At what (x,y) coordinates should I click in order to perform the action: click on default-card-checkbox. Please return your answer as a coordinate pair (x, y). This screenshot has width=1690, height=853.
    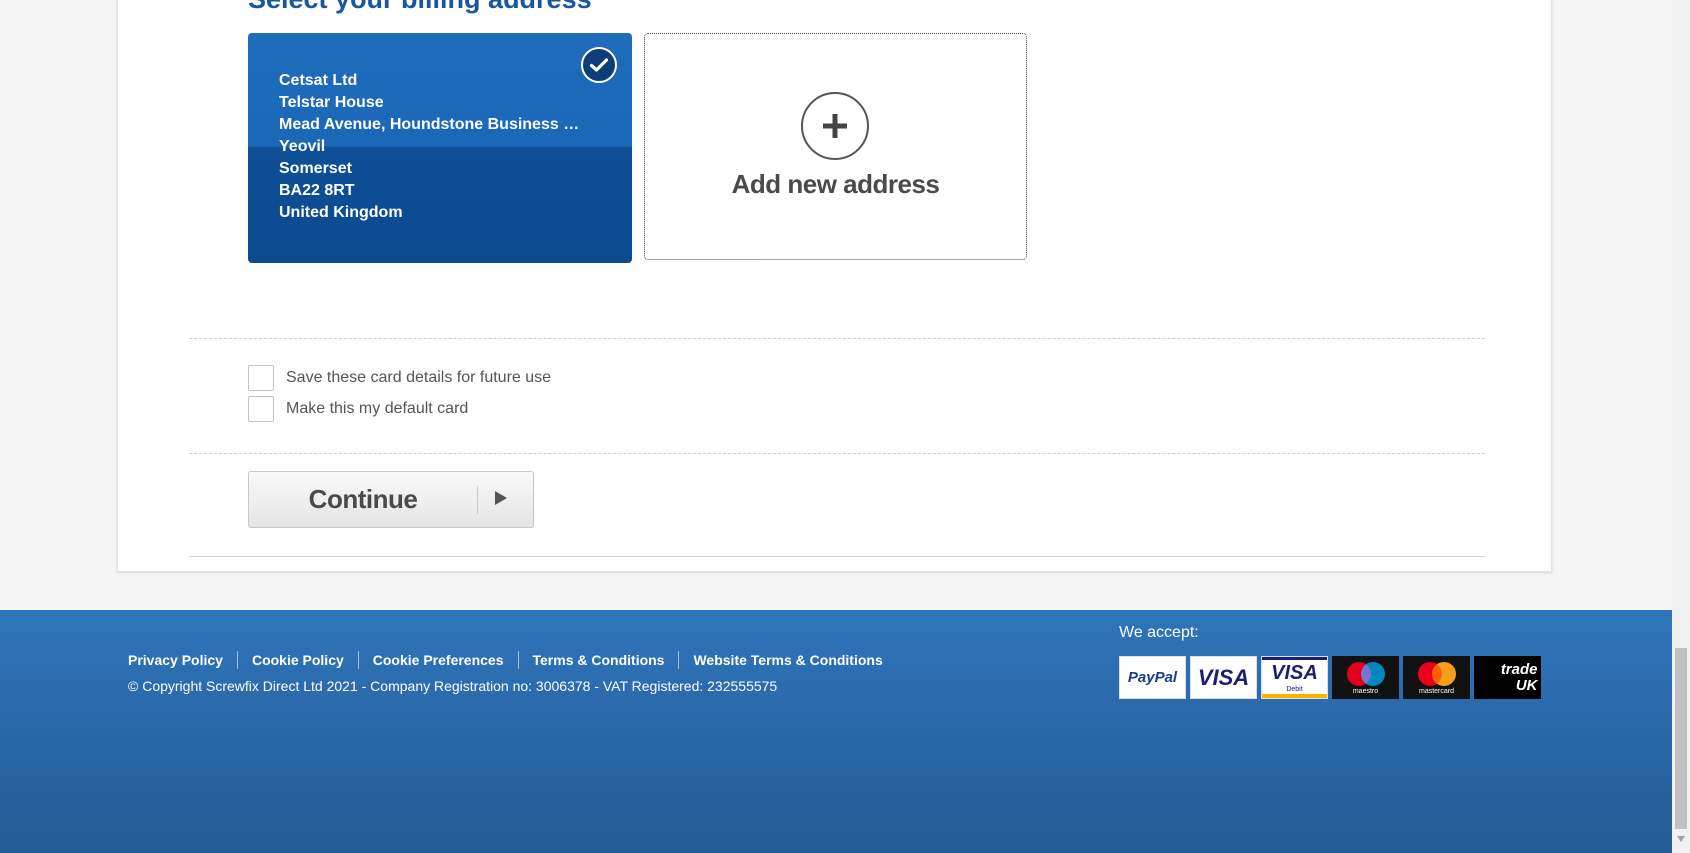
    Looking at the image, I should click on (261, 409).